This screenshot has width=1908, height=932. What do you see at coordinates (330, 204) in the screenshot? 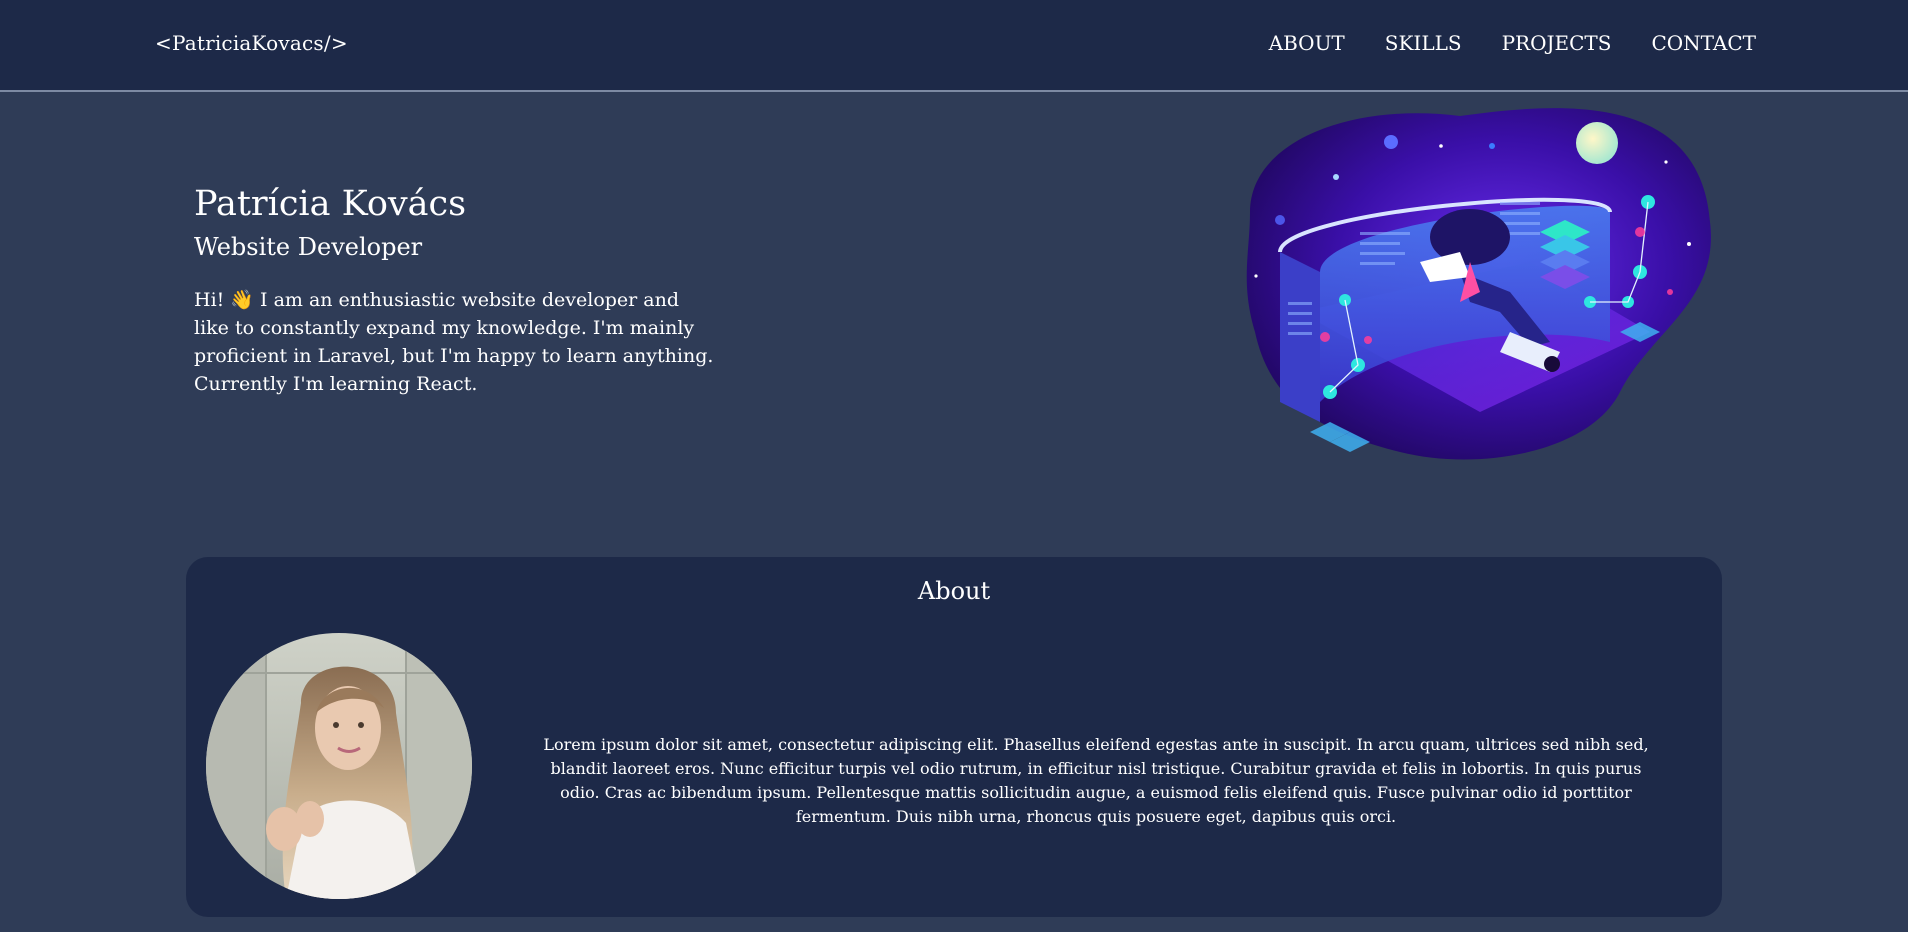
I see `hero-name: Patrícia Kovács` at bounding box center [330, 204].